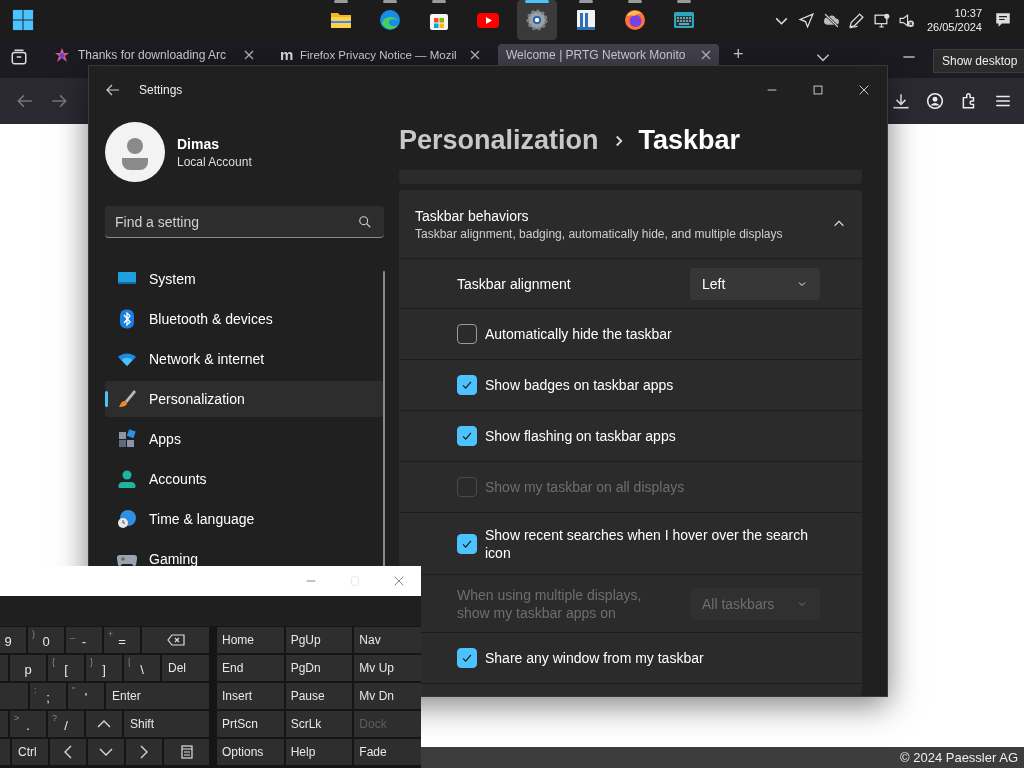  What do you see at coordinates (387, 640) in the screenshot?
I see `keyboard-key: Nav` at bounding box center [387, 640].